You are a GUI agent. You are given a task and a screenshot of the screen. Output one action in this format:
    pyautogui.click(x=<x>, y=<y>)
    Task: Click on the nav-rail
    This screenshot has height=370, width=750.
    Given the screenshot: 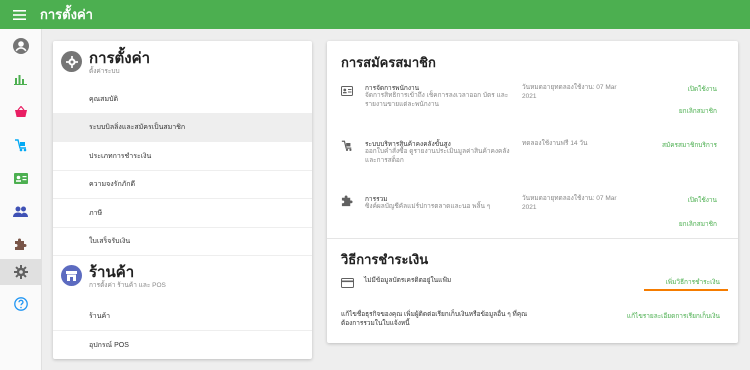 What is the action you would take?
    pyautogui.click(x=21, y=199)
    